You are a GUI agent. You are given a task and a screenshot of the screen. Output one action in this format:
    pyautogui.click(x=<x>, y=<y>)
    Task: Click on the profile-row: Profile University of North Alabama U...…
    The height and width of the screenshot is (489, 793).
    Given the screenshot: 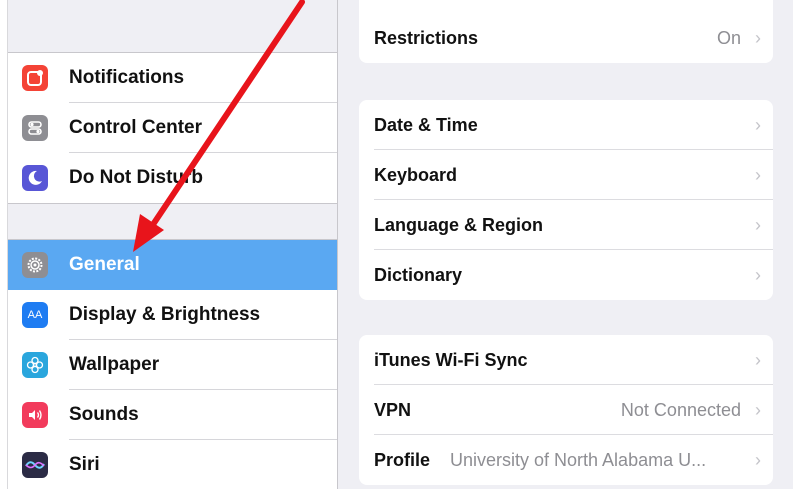 What is the action you would take?
    pyautogui.click(x=566, y=460)
    